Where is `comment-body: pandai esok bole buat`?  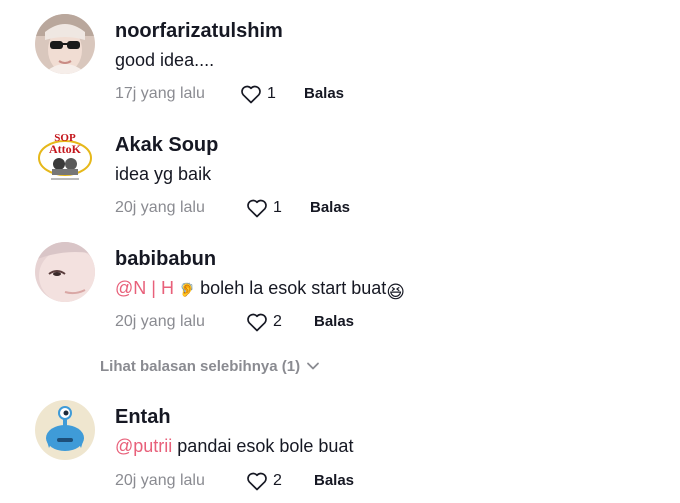 comment-body: pandai esok bole buat is located at coordinates (263, 446).